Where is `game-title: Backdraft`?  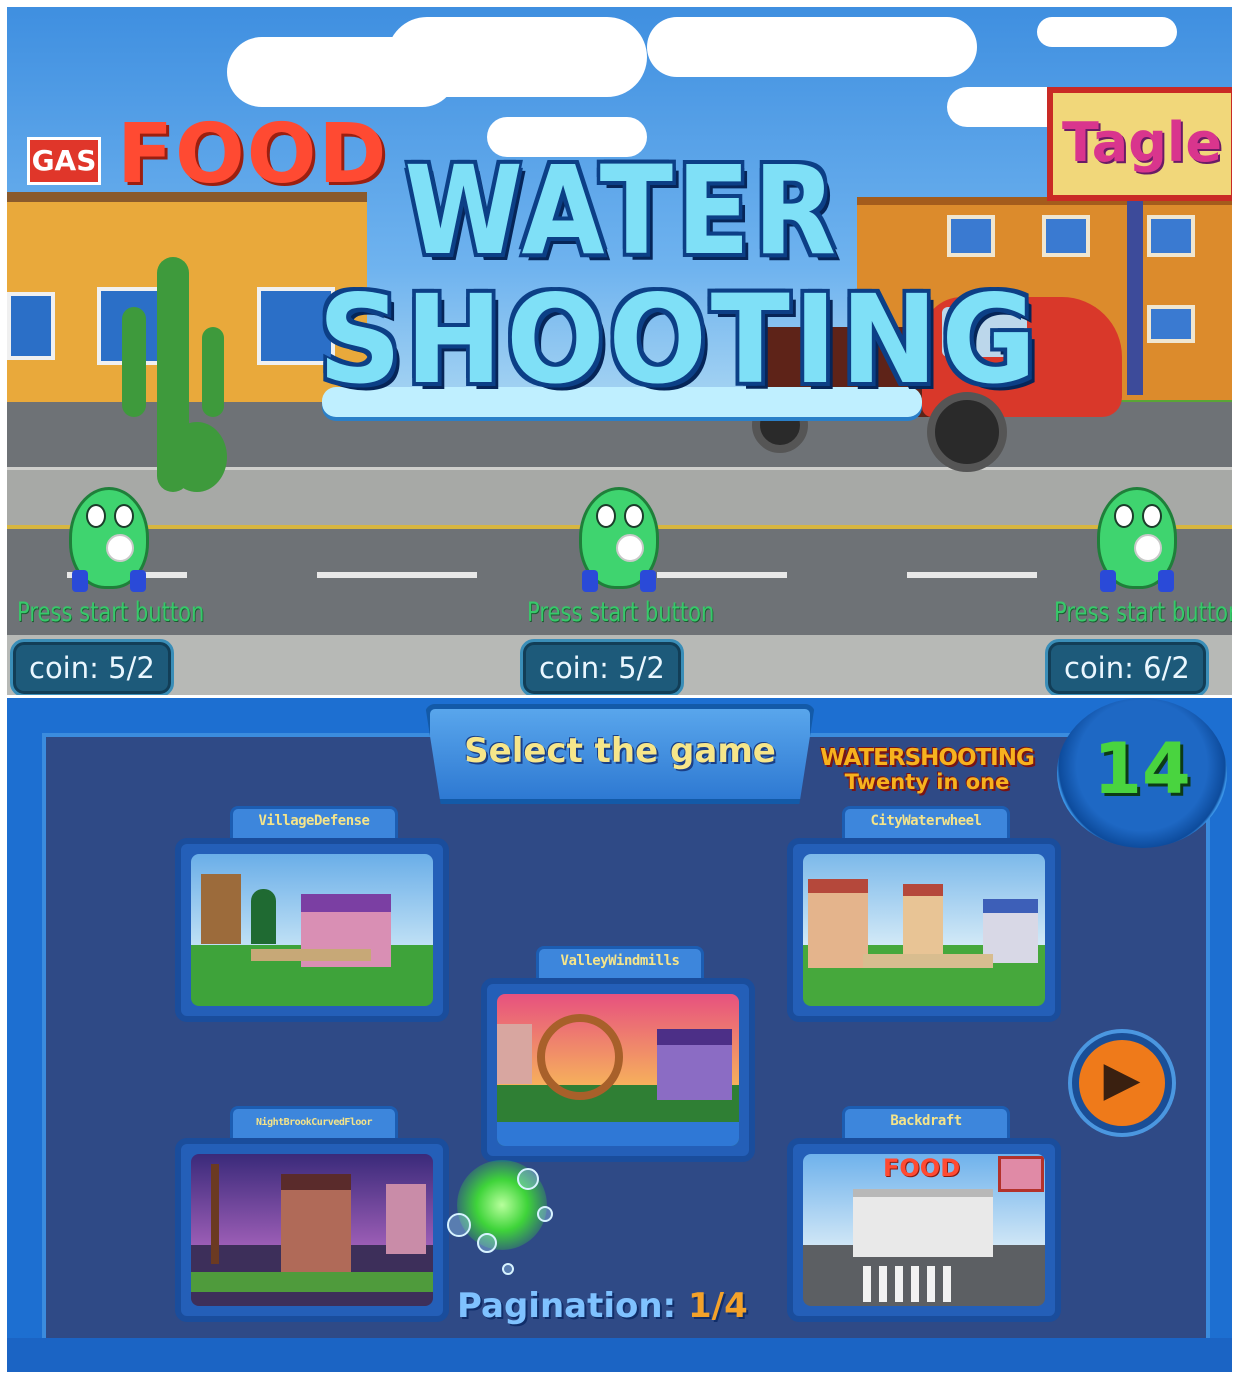
game-title: Backdraft is located at coordinates (926, 1121).